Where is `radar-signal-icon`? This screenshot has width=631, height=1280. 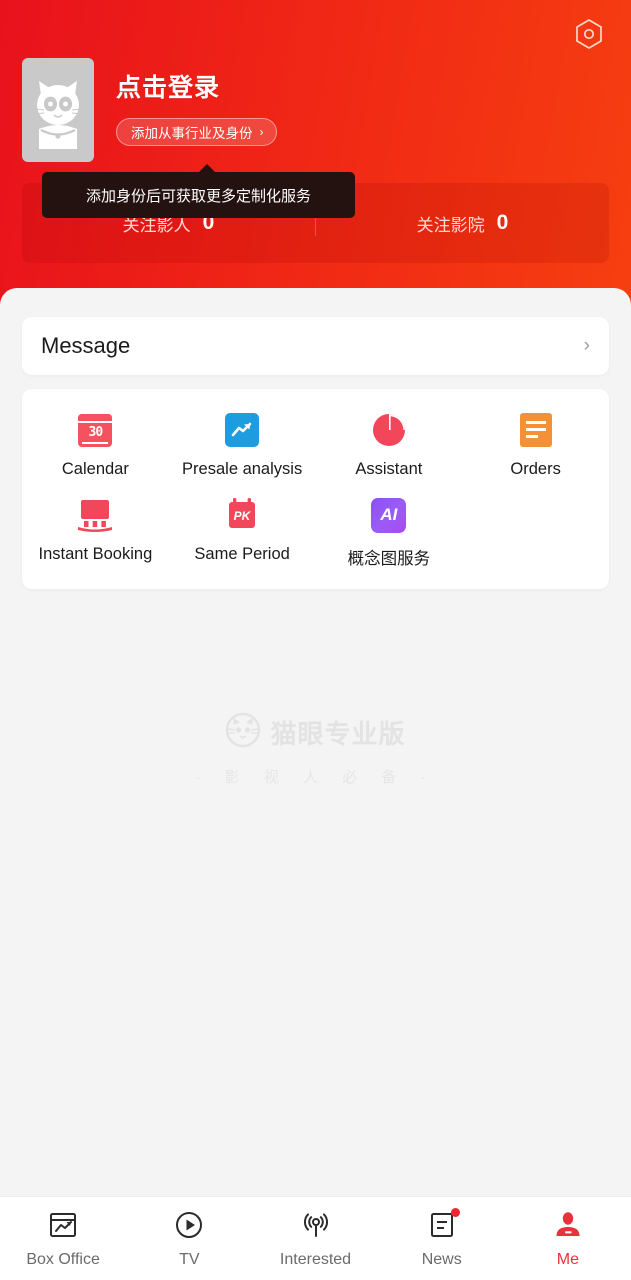 radar-signal-icon is located at coordinates (316, 1225).